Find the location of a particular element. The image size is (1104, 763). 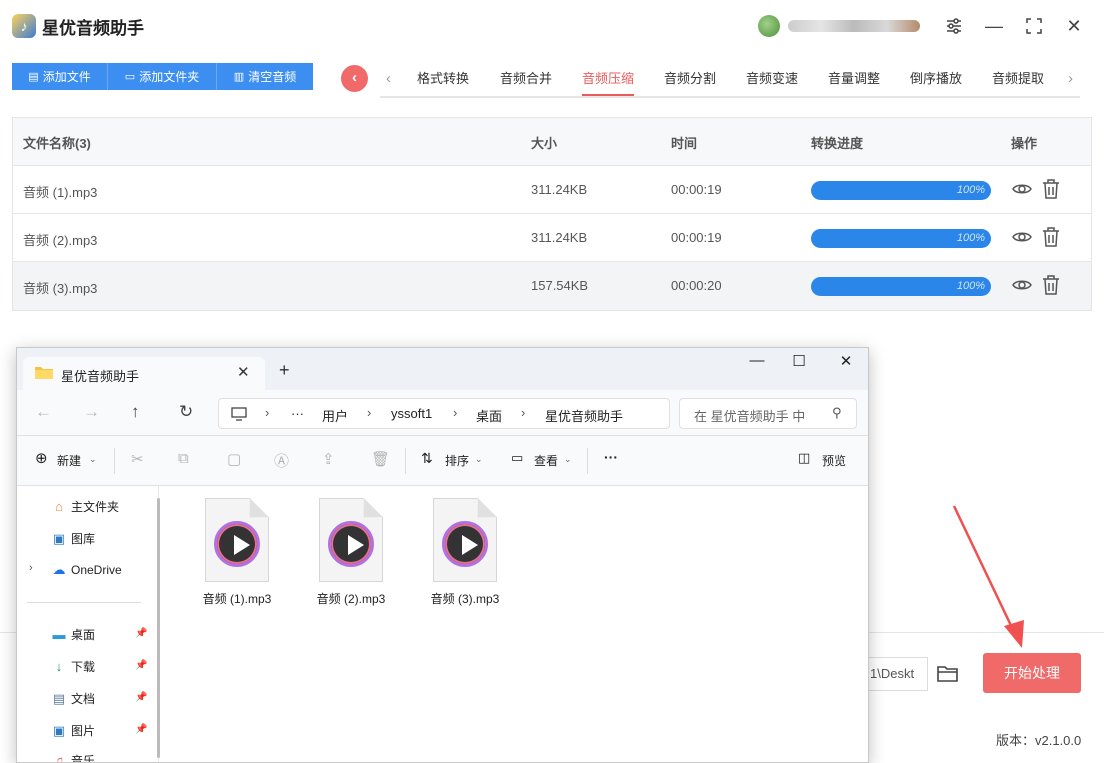

title-bar: ♪ 星优音频助手 — ✕ is located at coordinates (552, 26).